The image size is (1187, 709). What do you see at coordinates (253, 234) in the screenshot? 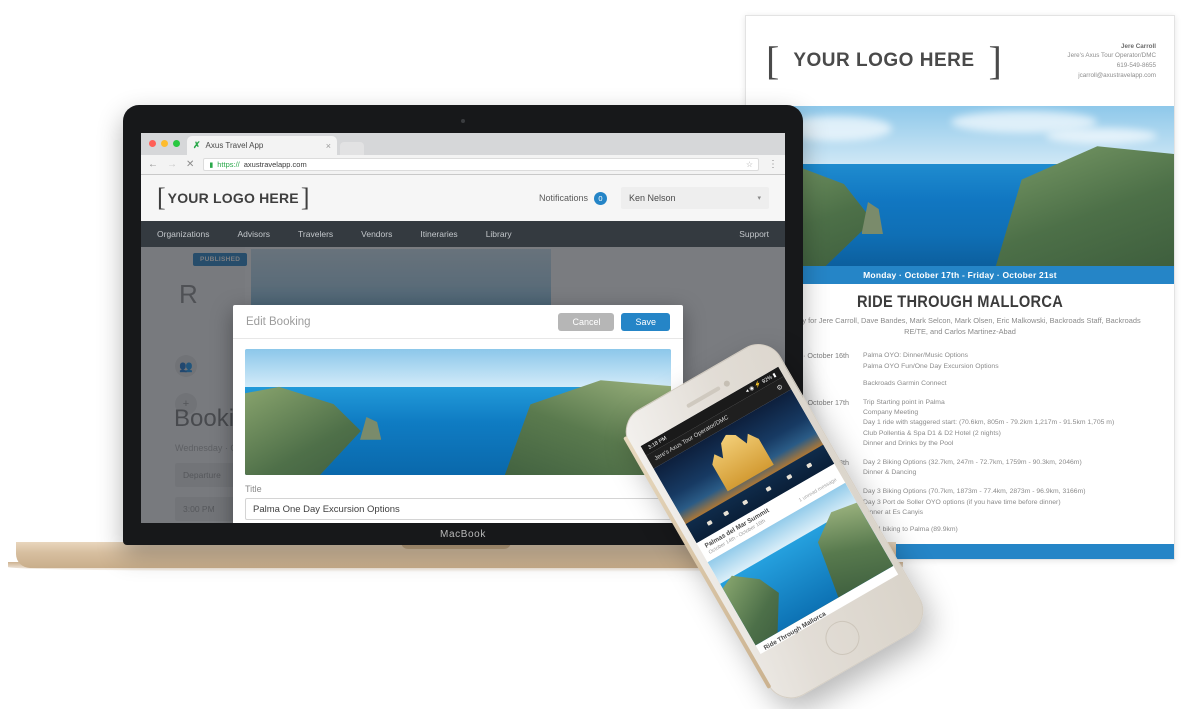
I see `nav-item-advisors: Advisors` at bounding box center [253, 234].